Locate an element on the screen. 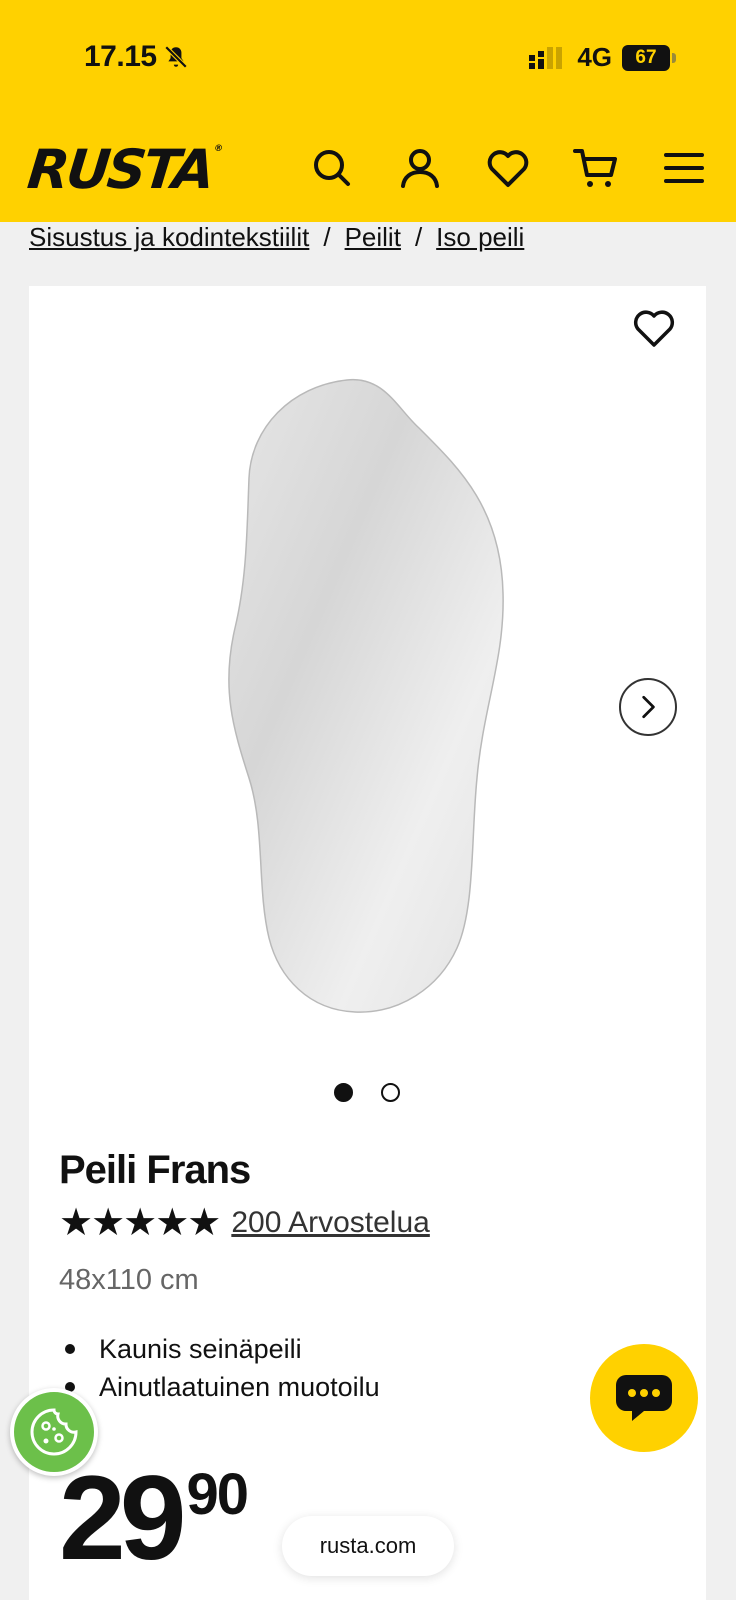  browser-url-bar: rusta.com is located at coordinates (368, 1546).